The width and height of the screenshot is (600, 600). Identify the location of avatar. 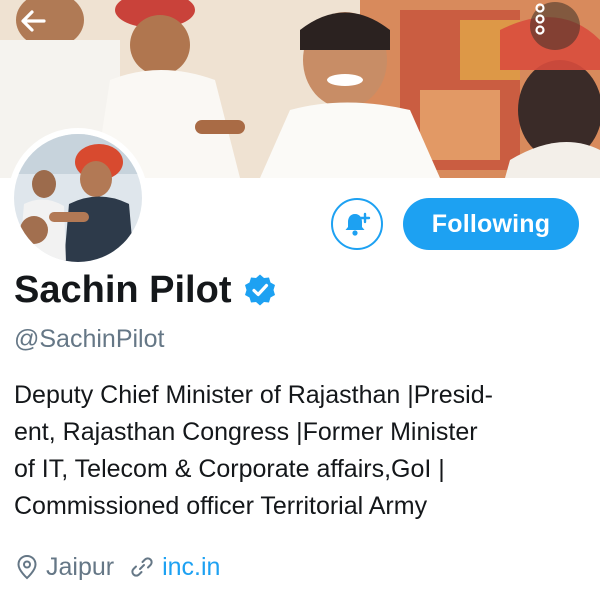
(78, 198).